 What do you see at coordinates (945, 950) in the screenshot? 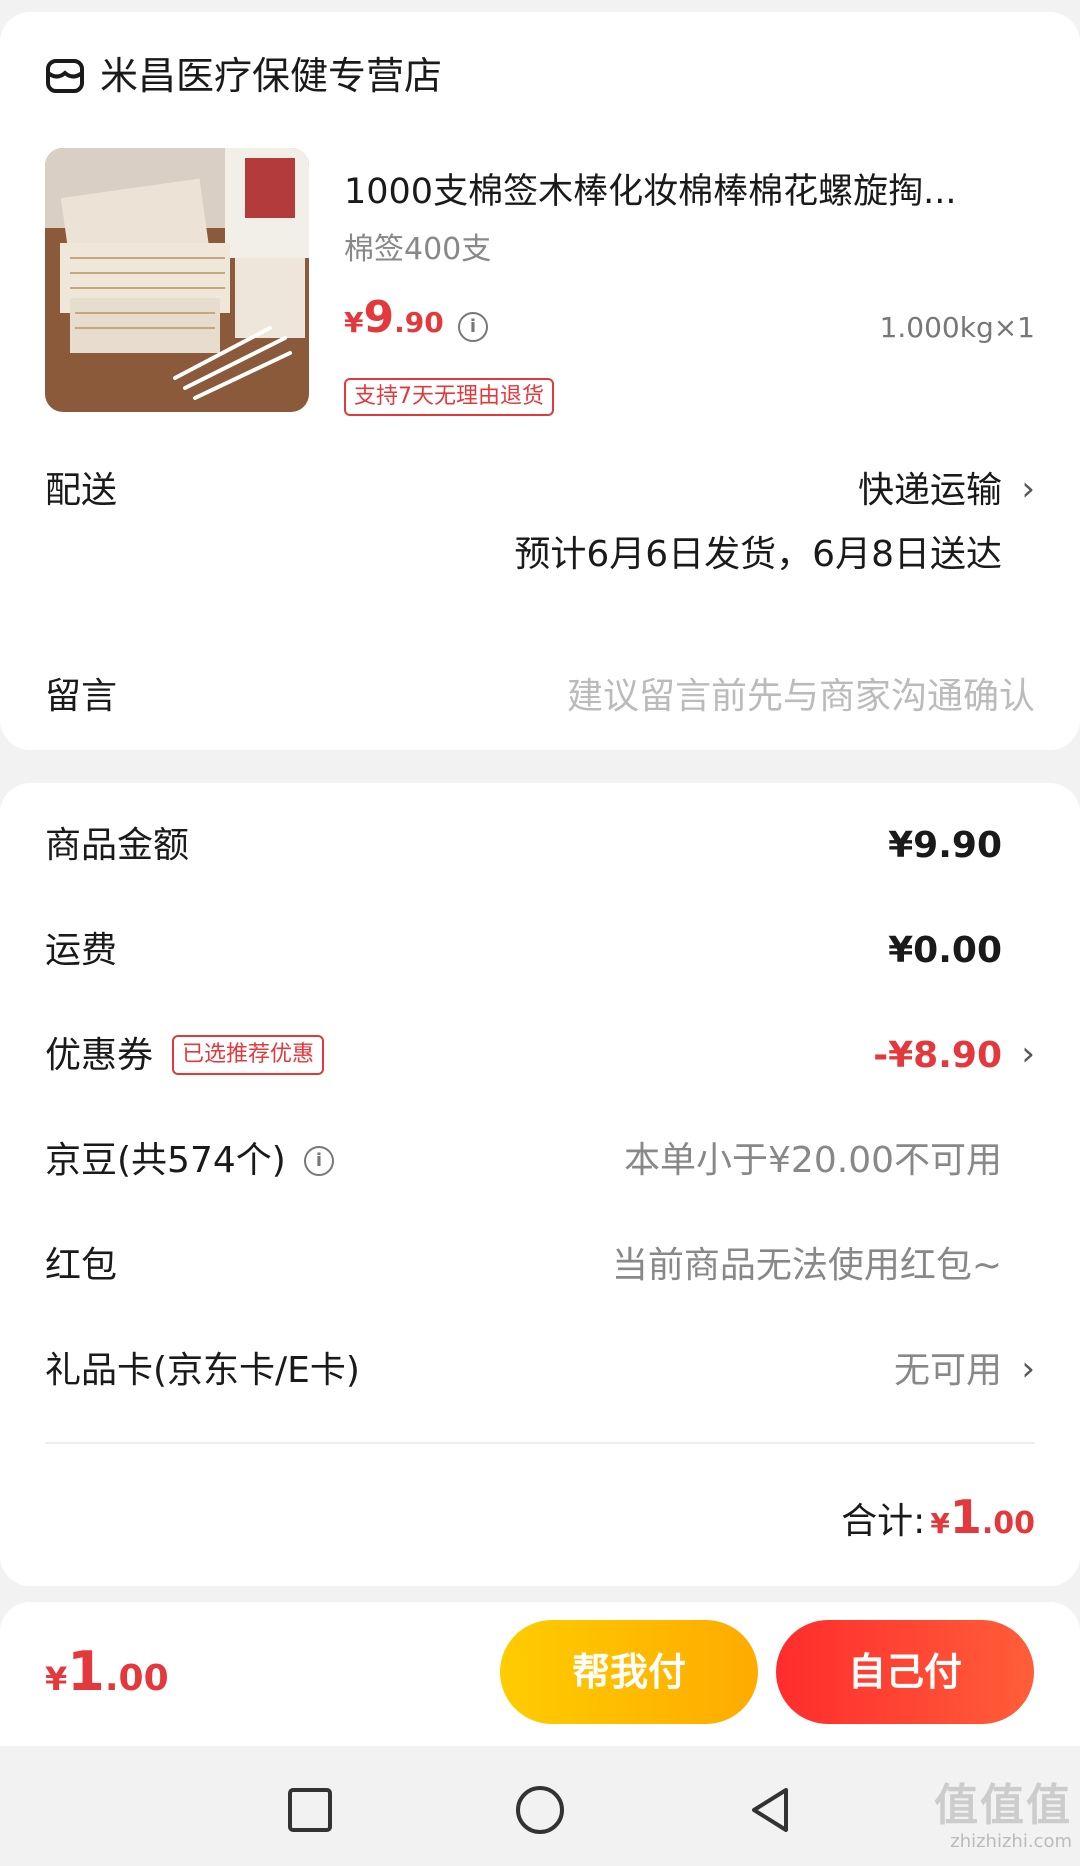
I see `shipping-value: ¥0.00` at bounding box center [945, 950].